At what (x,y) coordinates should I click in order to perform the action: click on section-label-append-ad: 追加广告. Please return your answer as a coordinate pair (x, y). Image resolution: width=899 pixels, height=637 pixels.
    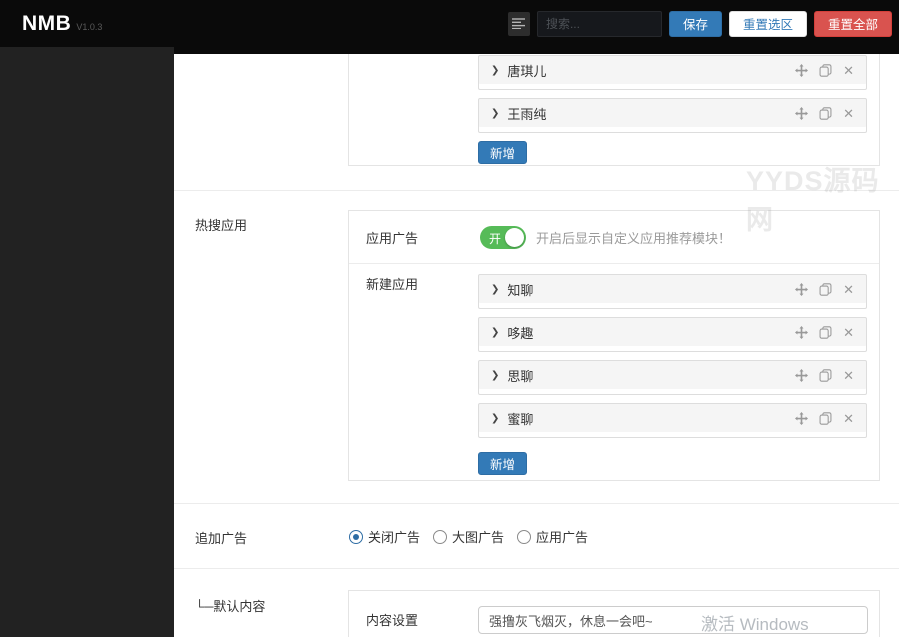
    Looking at the image, I should click on (221, 538).